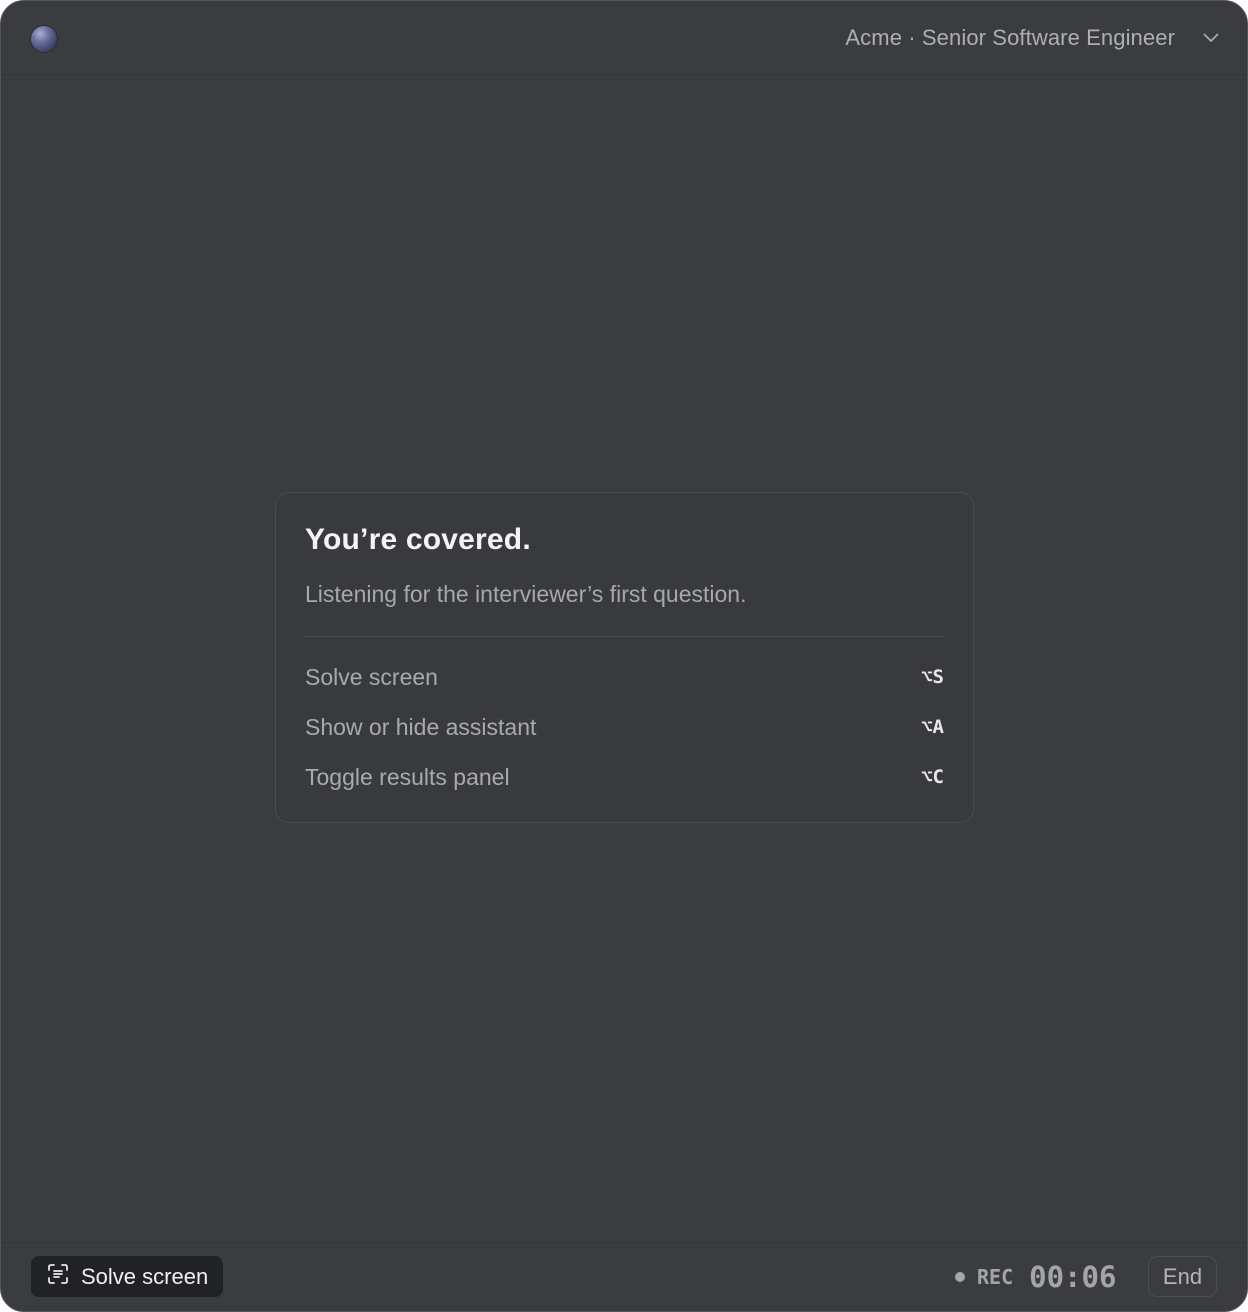 This screenshot has height=1312, width=1248. I want to click on shortcut-row-show-hide-assistant: Show or hide assistant ⌥A, so click(624, 727).